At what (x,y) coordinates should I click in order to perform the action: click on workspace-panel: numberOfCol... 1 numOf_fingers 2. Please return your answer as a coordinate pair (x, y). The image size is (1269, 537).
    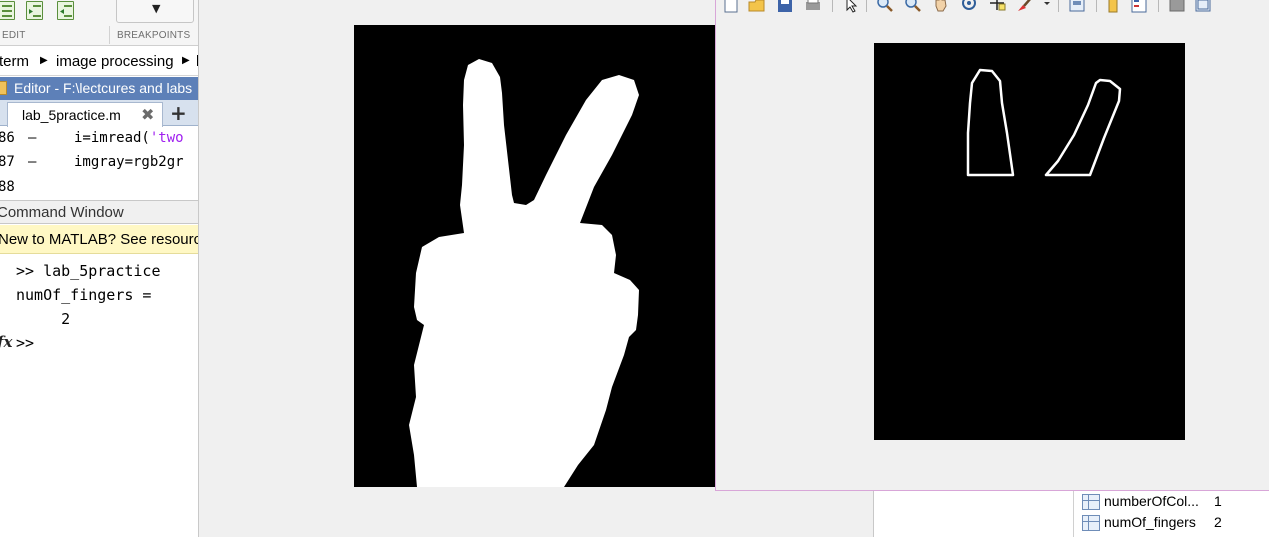
    Looking at the image, I should click on (1071, 513).